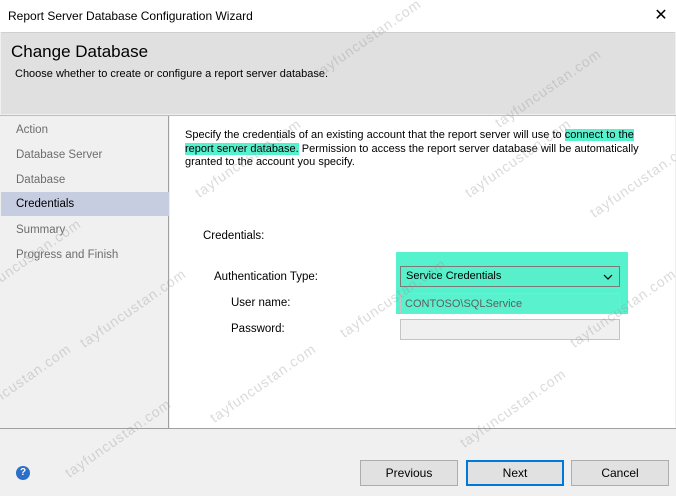  I want to click on sidebar-item-summary: Summary, so click(85, 230).